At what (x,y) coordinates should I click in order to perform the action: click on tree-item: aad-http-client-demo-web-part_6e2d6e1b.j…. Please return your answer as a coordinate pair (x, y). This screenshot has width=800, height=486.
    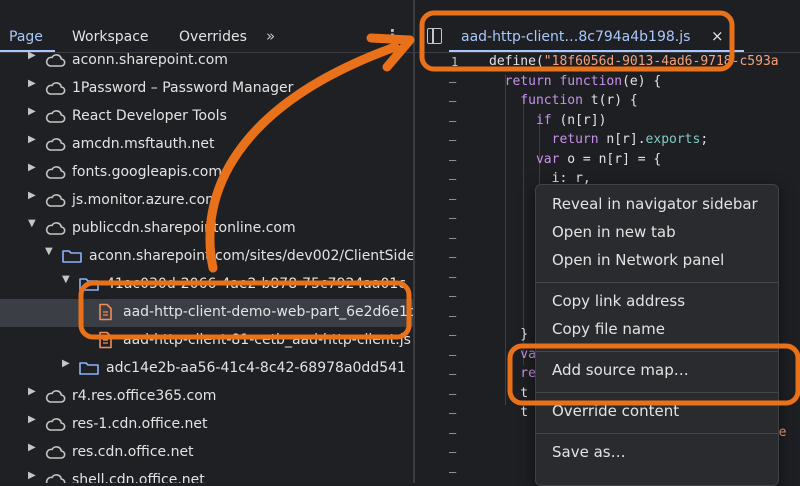
    Looking at the image, I should click on (206, 313).